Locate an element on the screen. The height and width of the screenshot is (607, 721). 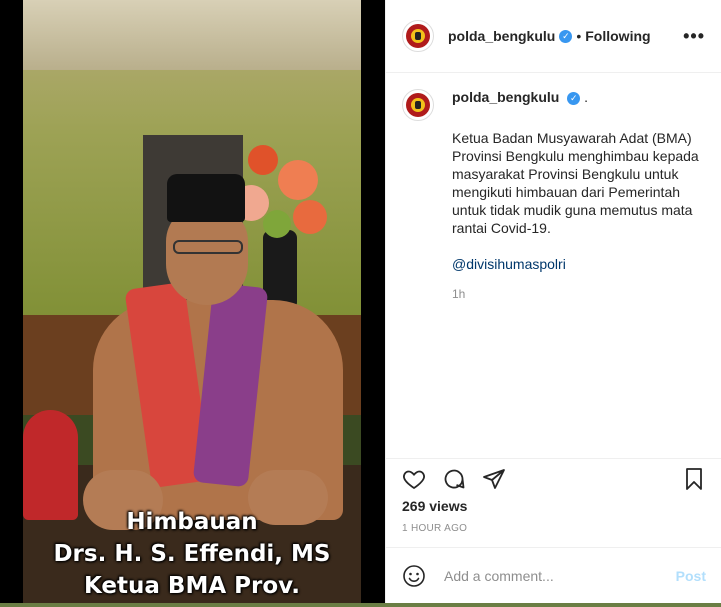
add-comment-bar: Post is located at coordinates (553, 575).